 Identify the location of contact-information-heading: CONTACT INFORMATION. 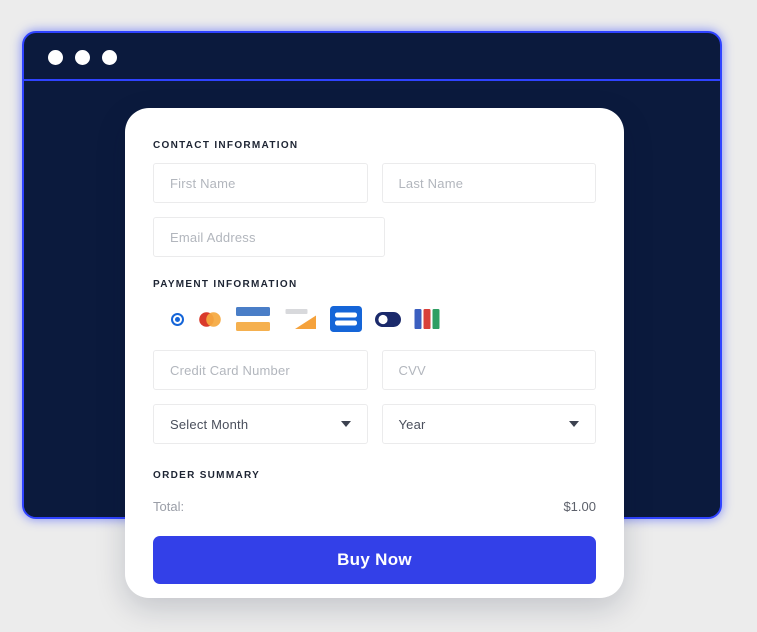
(226, 145).